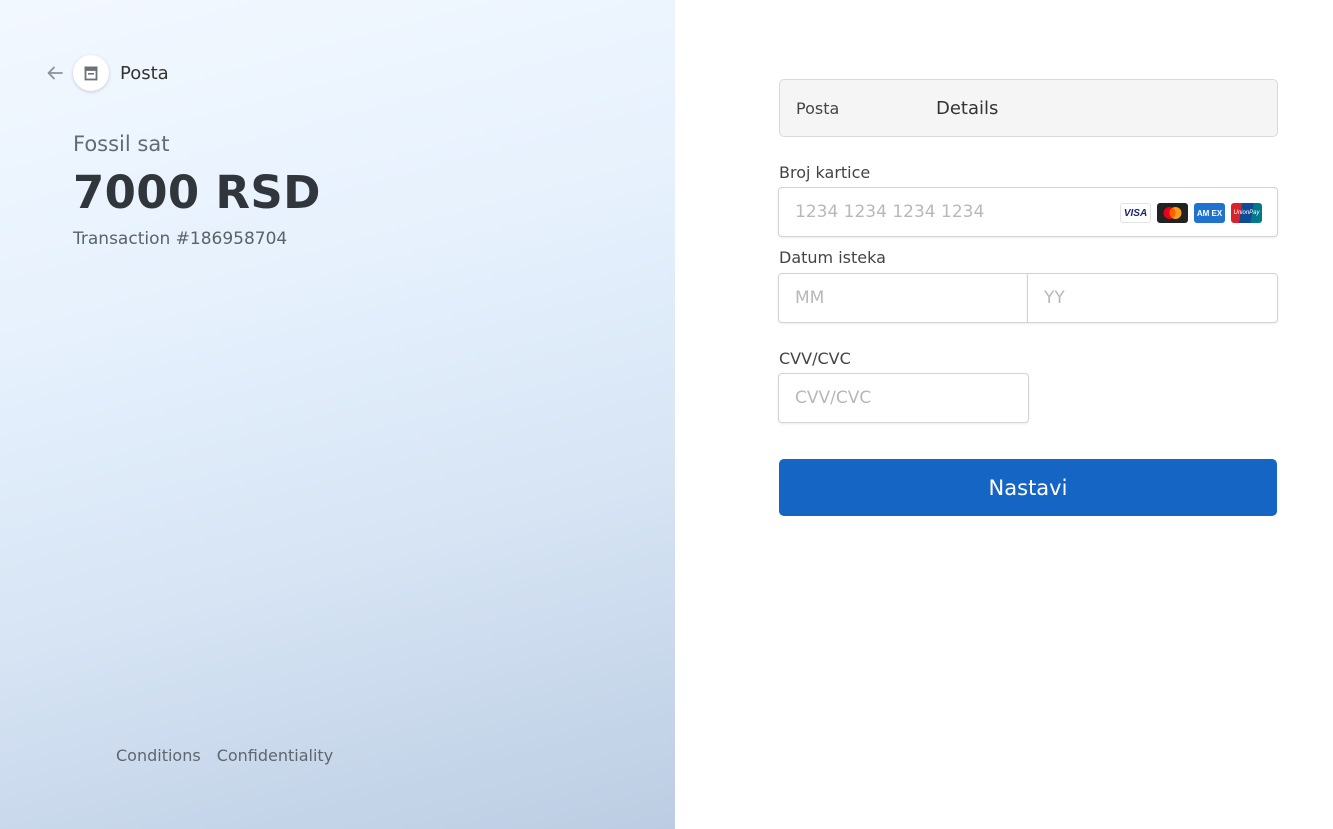 This screenshot has width=1333, height=829. I want to click on unionpay-logo: UnionPay, so click(1246, 213).